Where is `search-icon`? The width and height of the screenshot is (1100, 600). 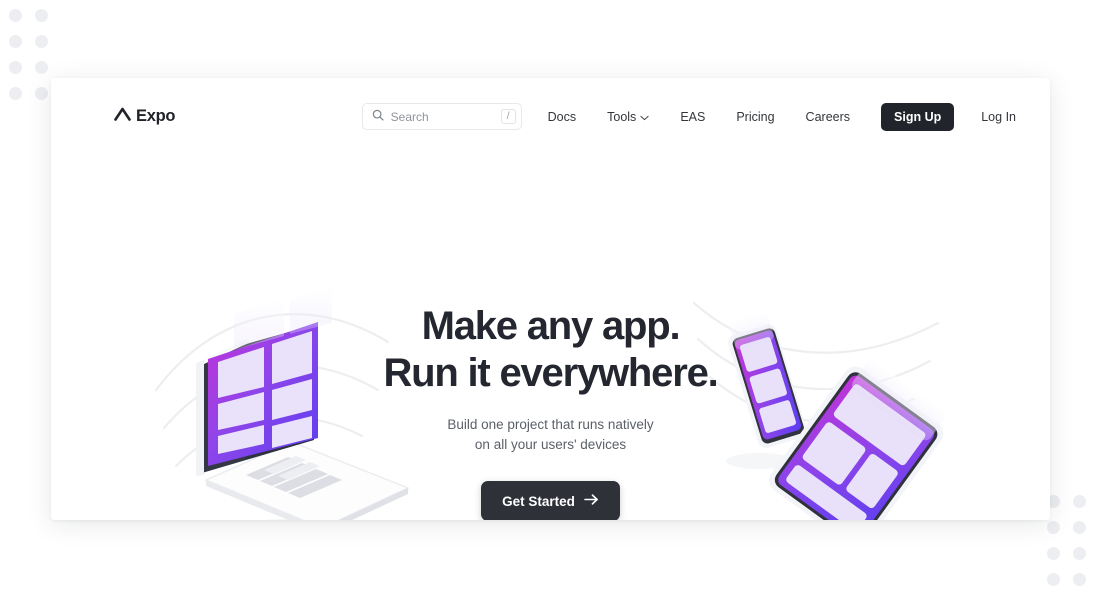
search-icon is located at coordinates (378, 117).